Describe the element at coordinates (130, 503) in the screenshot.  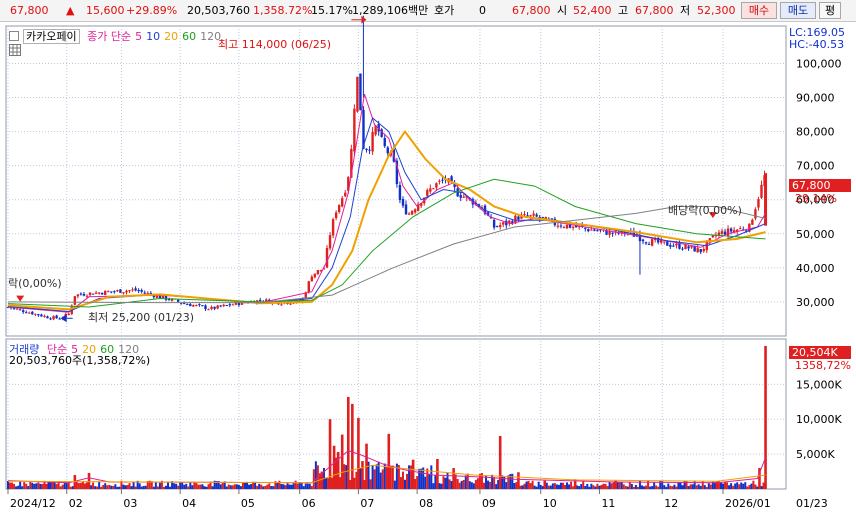
I see `time-tick-label: 03` at that location.